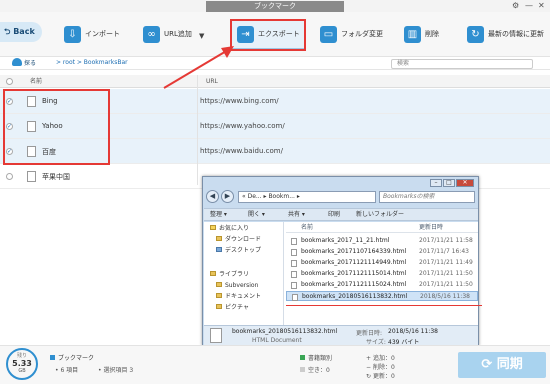 The width and height of the screenshot is (550, 384). I want to click on file-name: bookmarks_20171121115014.html, so click(354, 273).